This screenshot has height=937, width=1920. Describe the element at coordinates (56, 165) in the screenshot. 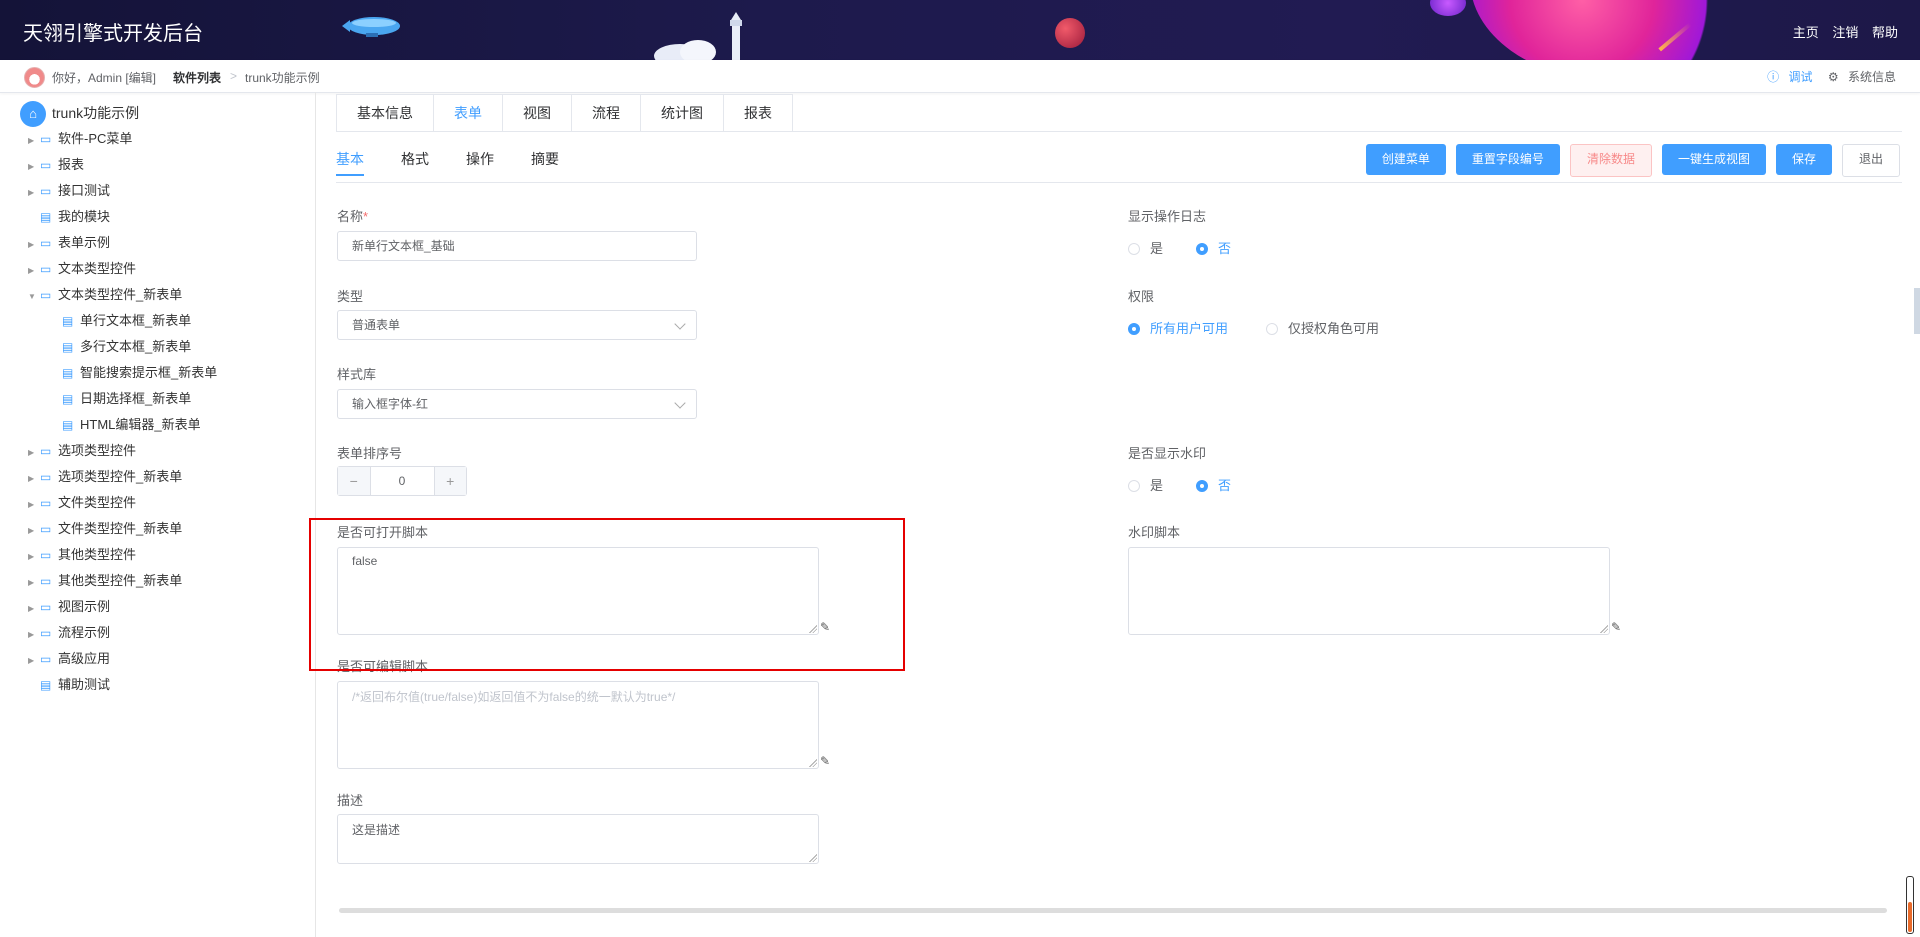

I see `tree-item: ▶ ▭ 报表` at that location.